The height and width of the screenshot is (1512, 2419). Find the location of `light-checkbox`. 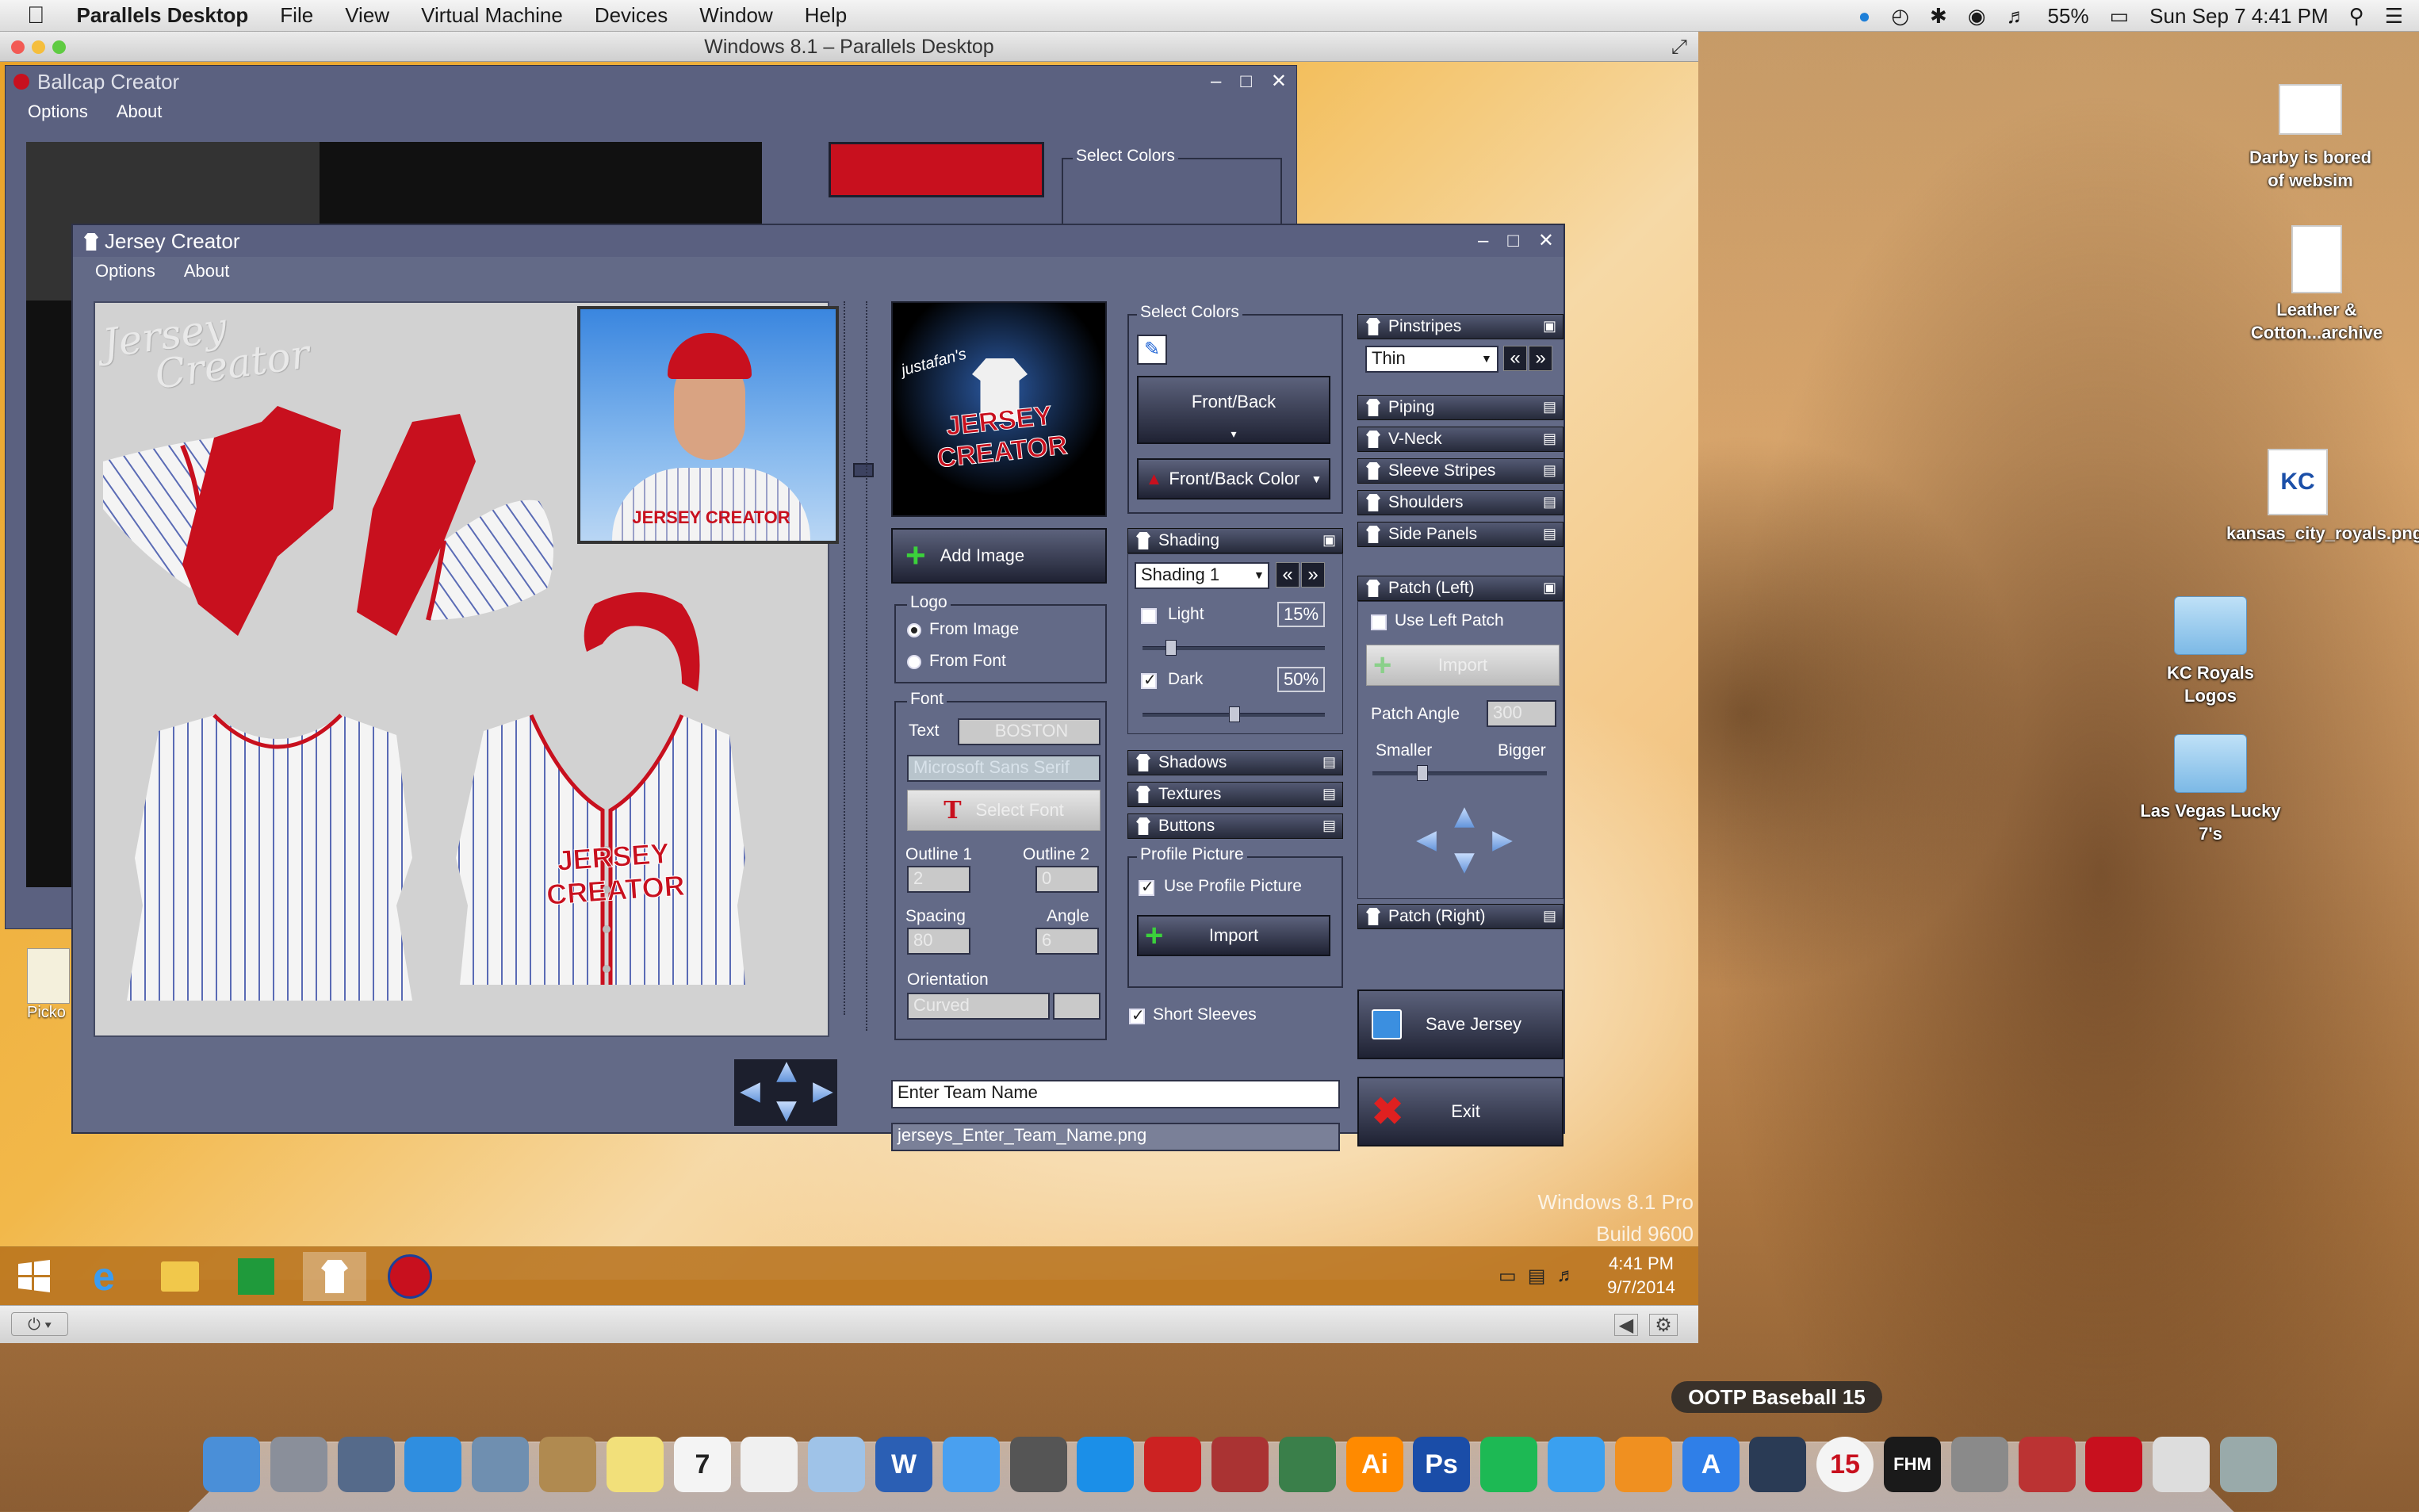

light-checkbox is located at coordinates (1149, 616).